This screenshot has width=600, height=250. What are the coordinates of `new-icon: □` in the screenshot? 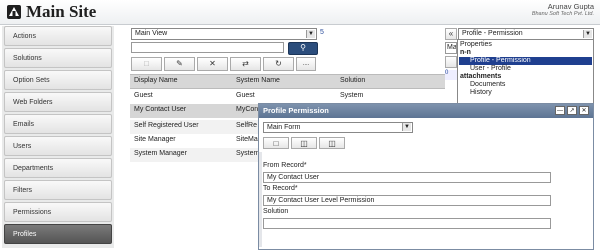 It's located at (146, 63).